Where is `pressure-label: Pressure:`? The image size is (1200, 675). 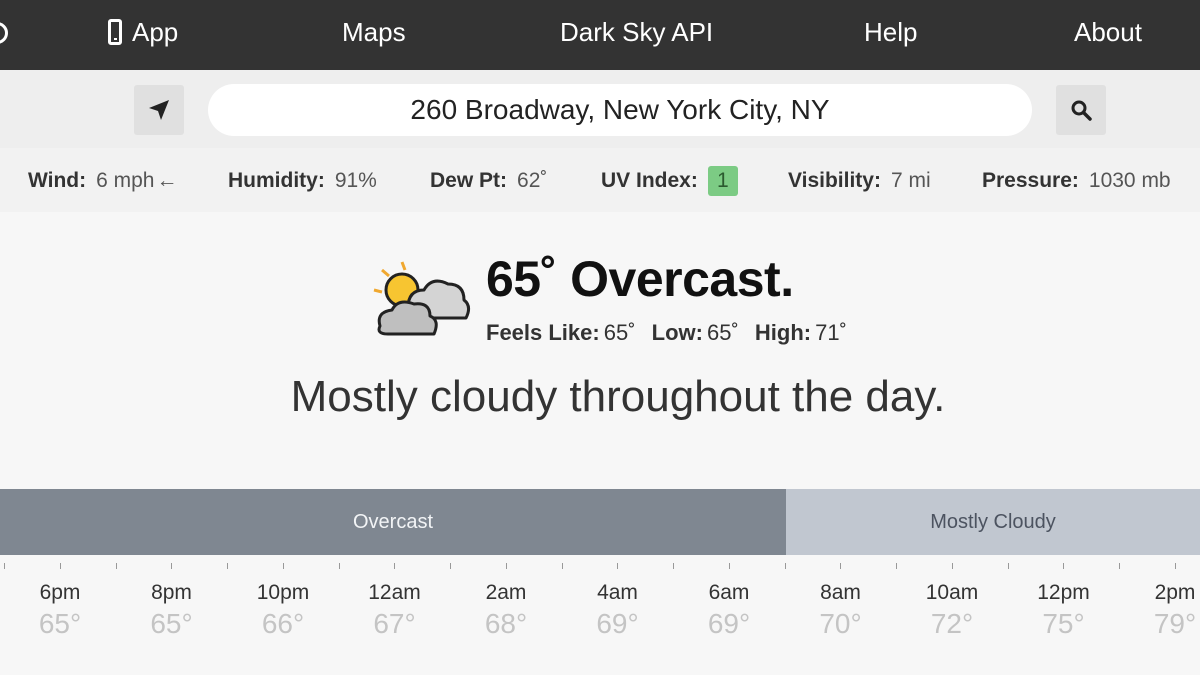 pressure-label: Pressure: is located at coordinates (1030, 180).